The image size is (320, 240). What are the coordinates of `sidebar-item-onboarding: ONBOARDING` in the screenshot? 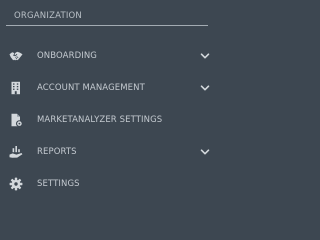 It's located at (111, 56).